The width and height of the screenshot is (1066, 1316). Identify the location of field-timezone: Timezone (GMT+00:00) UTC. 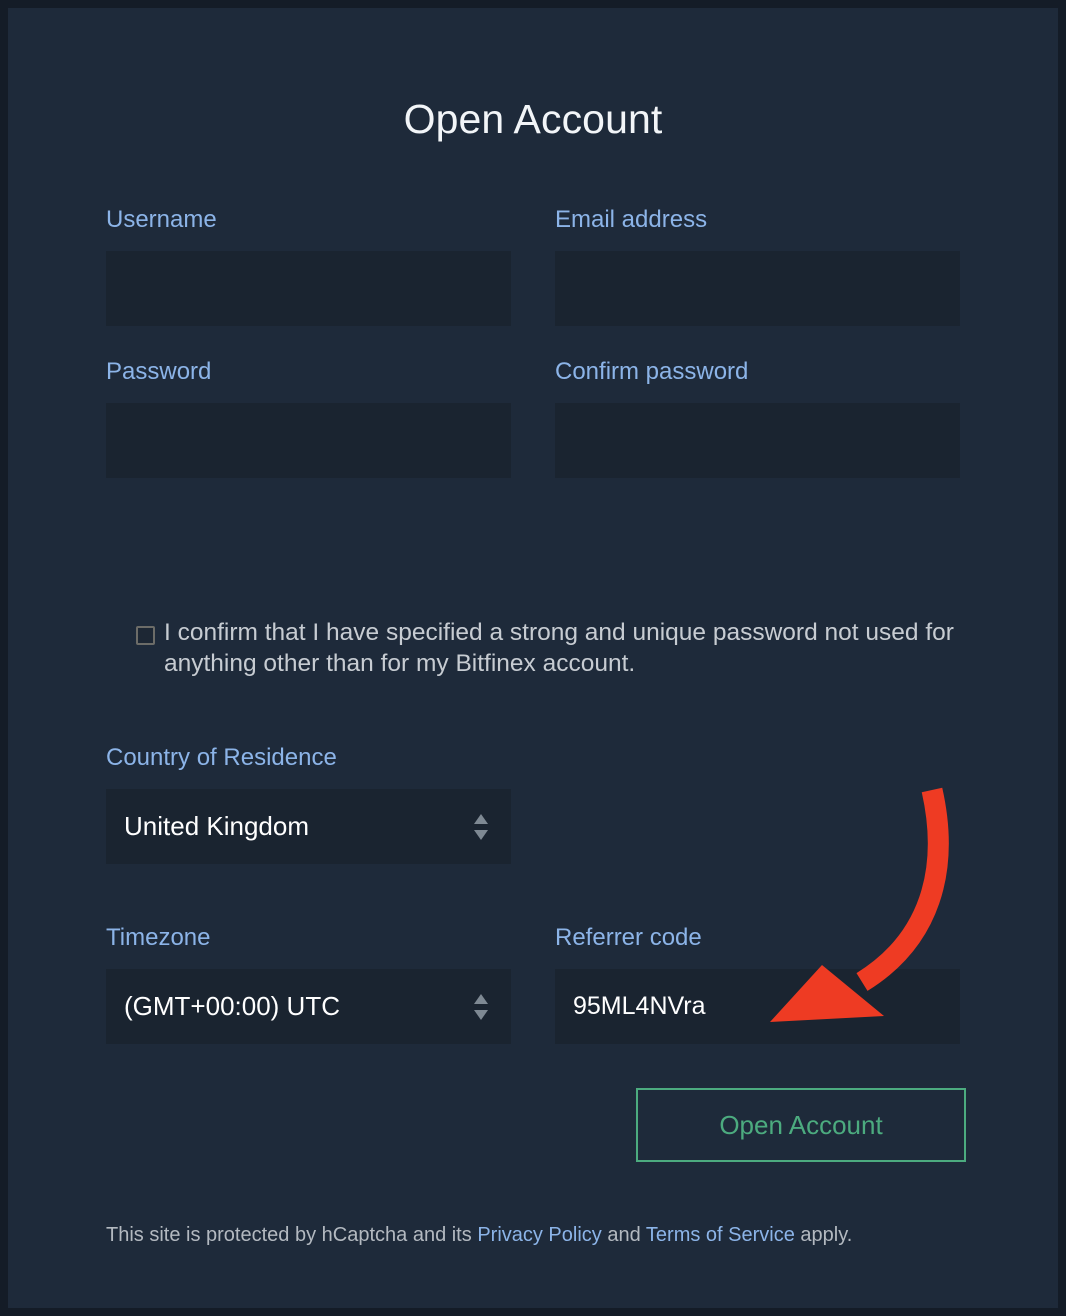
(308, 985).